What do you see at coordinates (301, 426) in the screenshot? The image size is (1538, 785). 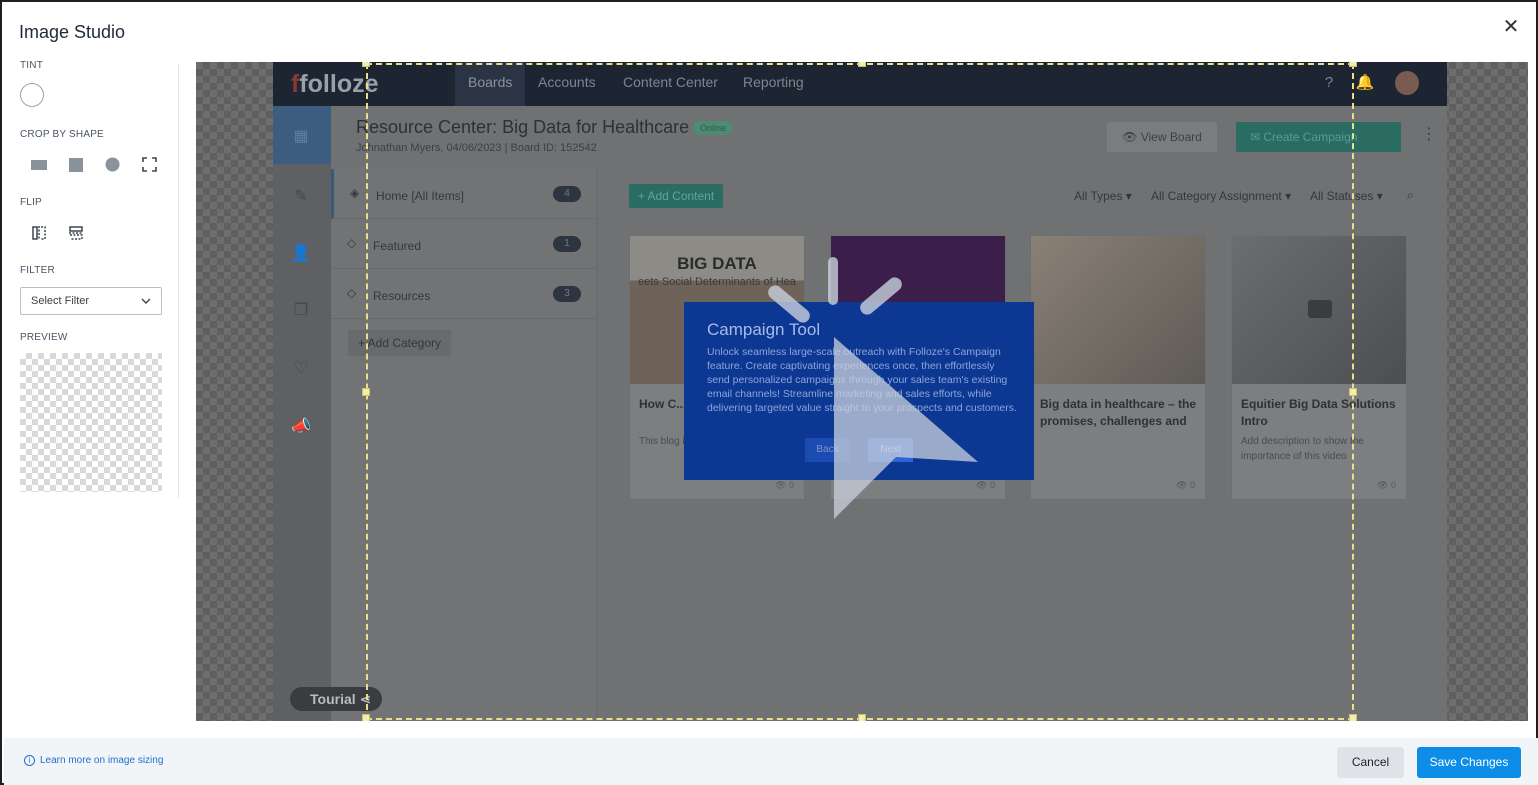 I see `megaphone-icon: 📣` at bounding box center [301, 426].